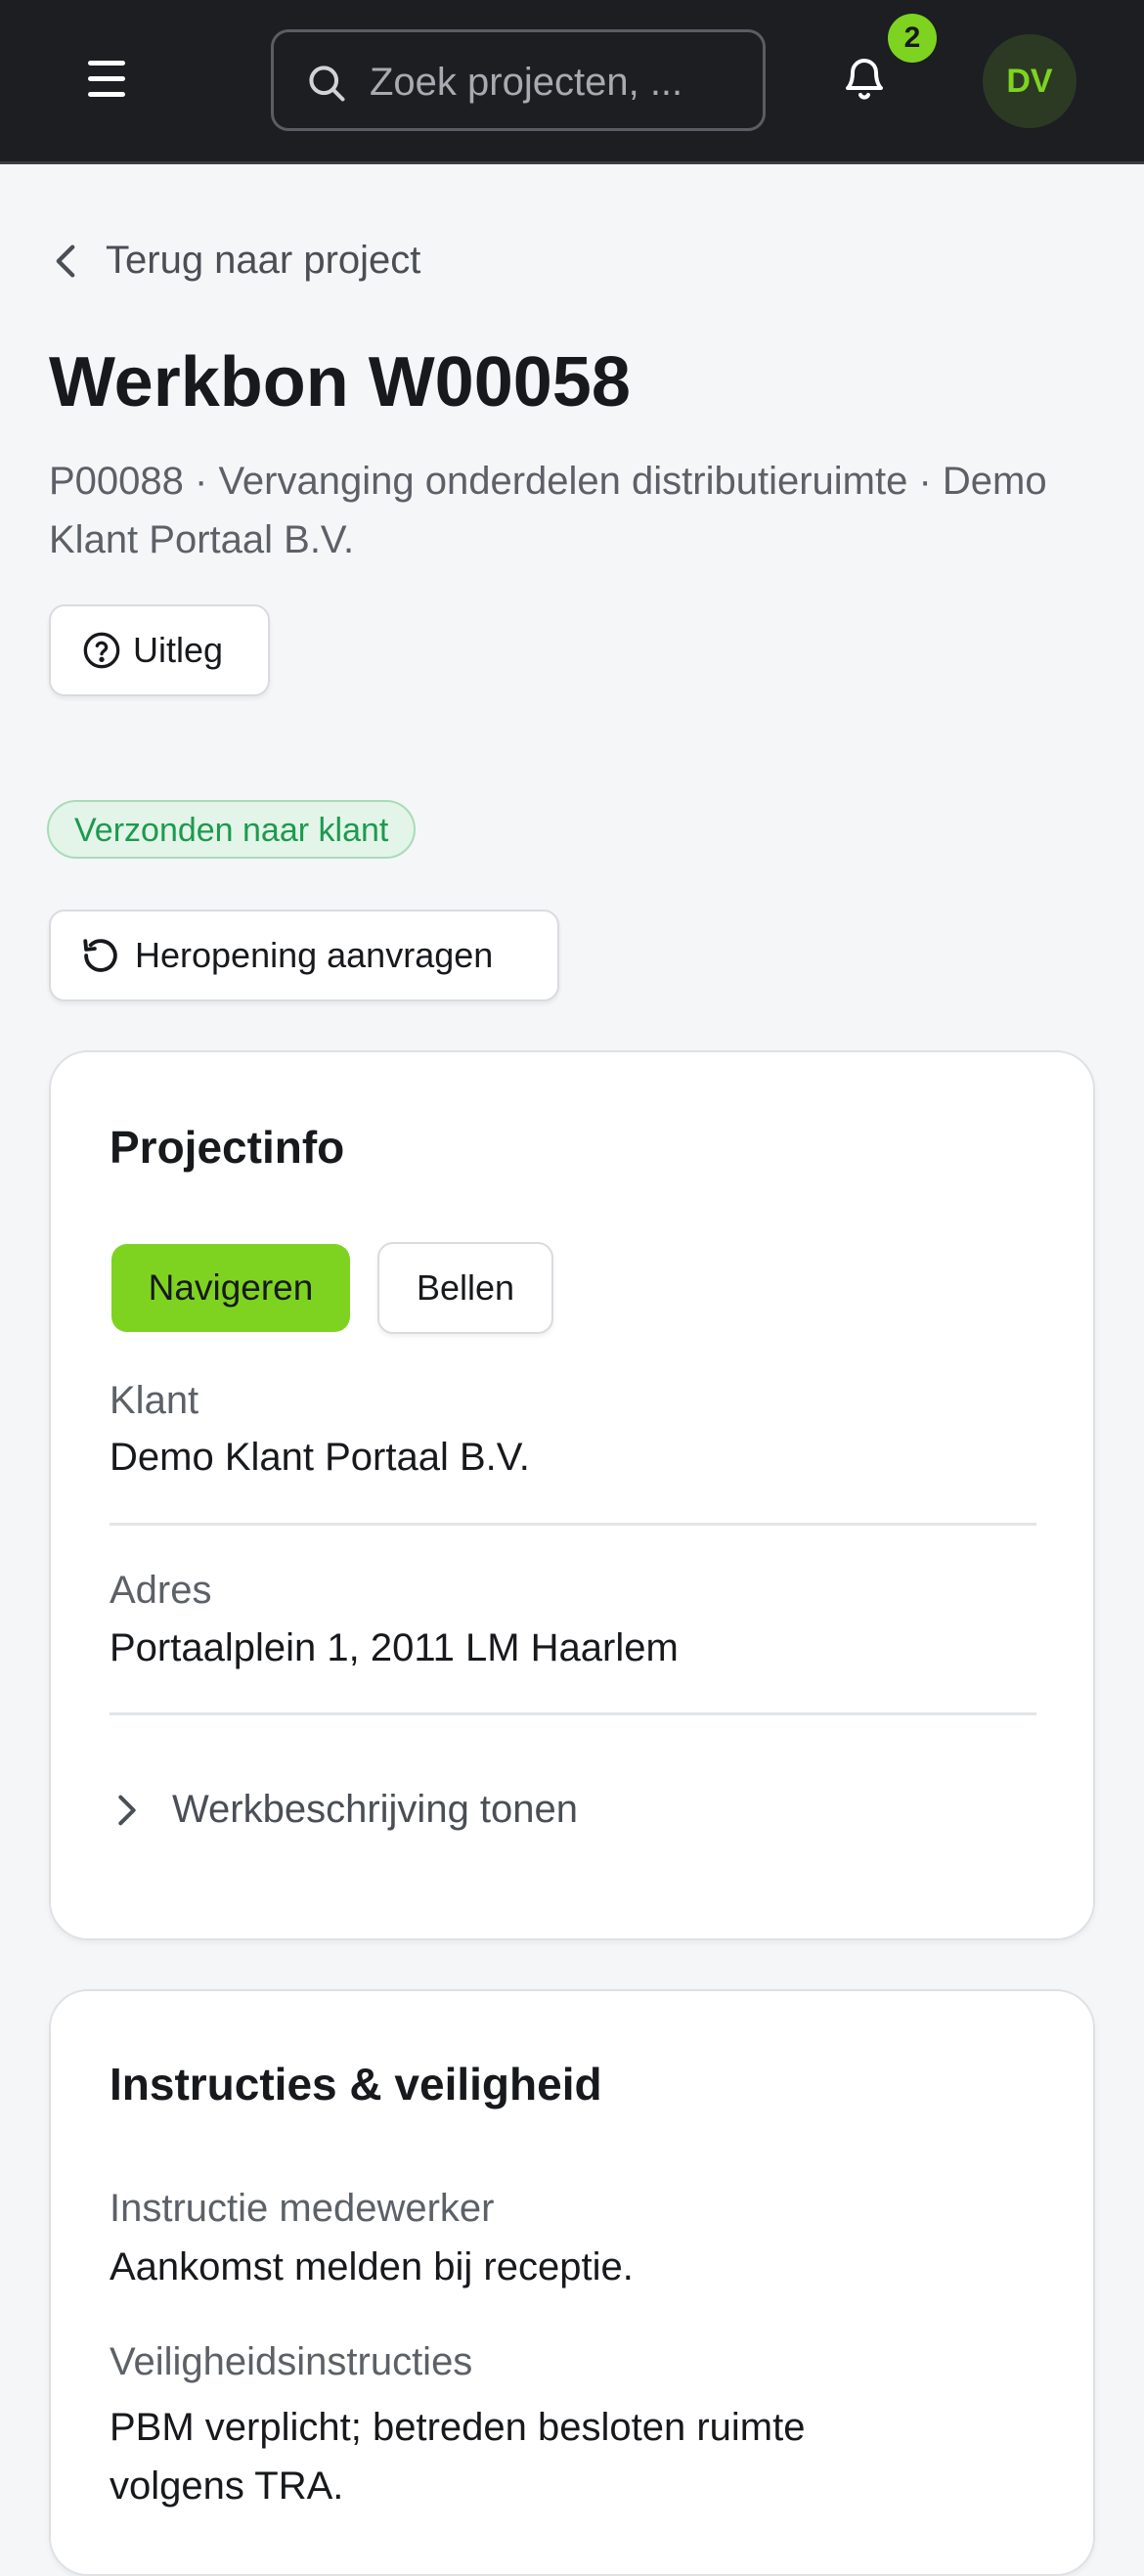  What do you see at coordinates (465, 1288) in the screenshot?
I see `call-button: Bellen` at bounding box center [465, 1288].